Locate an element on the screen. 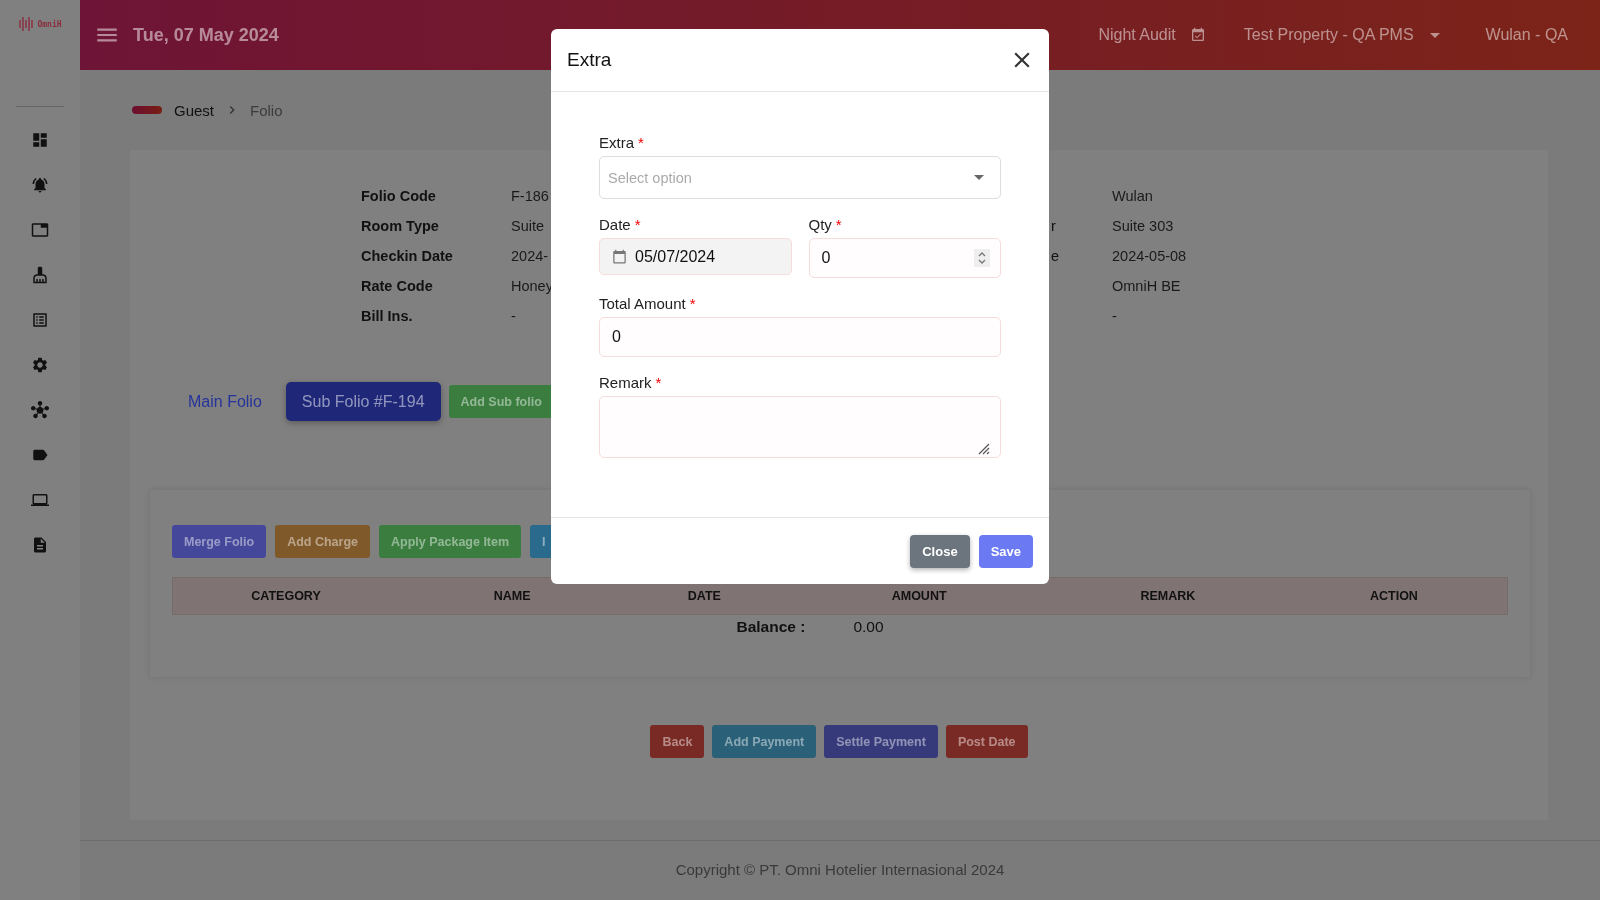  field-label: Remark * is located at coordinates (630, 382).